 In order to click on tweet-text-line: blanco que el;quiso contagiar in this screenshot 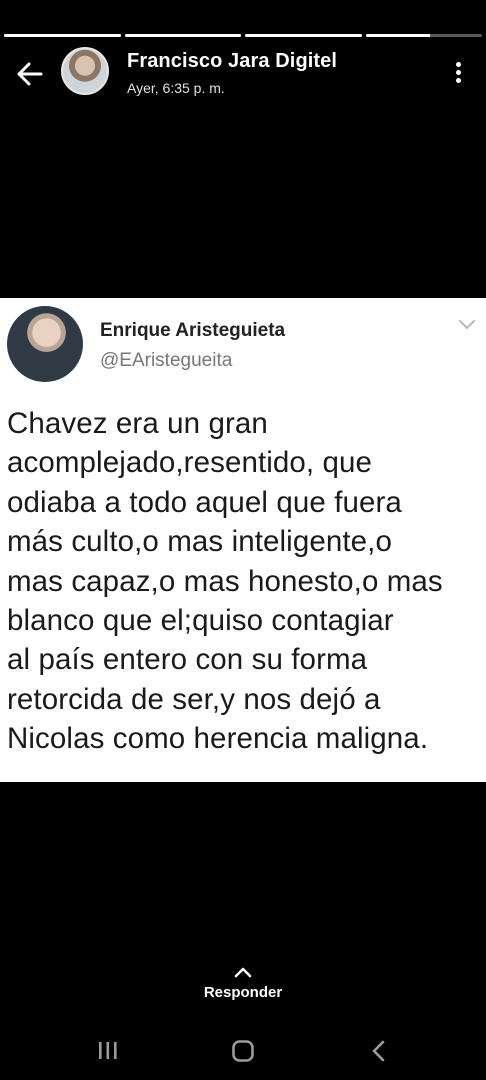, I will do `click(200, 621)`.